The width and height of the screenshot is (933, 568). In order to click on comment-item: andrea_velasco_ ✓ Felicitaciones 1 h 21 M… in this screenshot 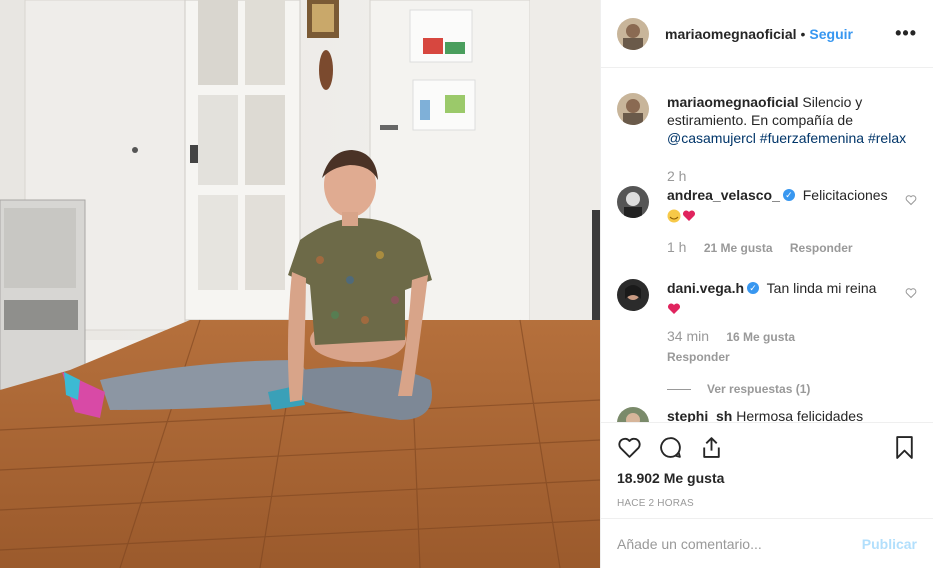, I will do `click(767, 221)`.